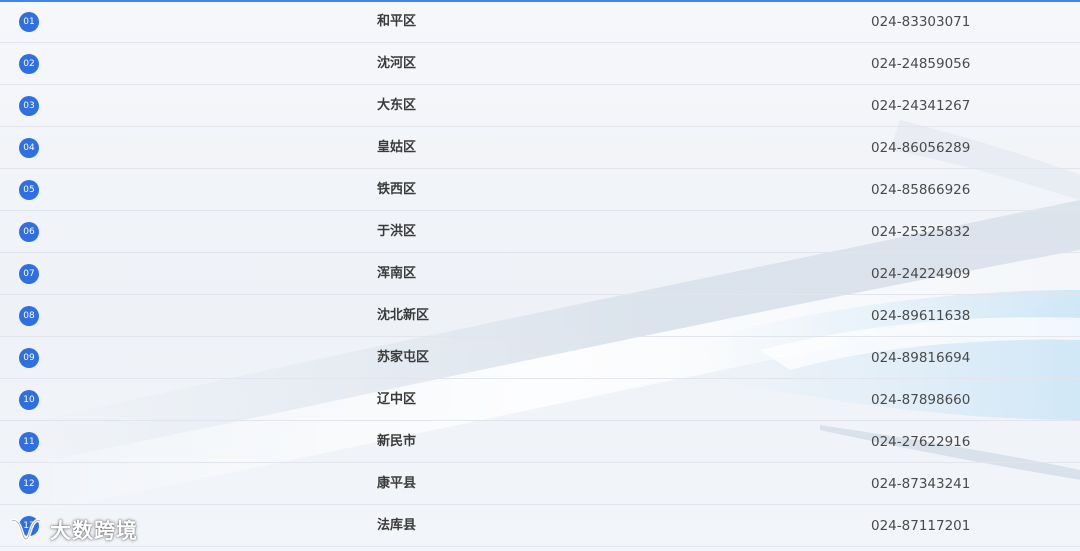 The width and height of the screenshot is (1080, 551). Describe the element at coordinates (921, 316) in the screenshot. I see `phone-number: 024-89611638` at that location.